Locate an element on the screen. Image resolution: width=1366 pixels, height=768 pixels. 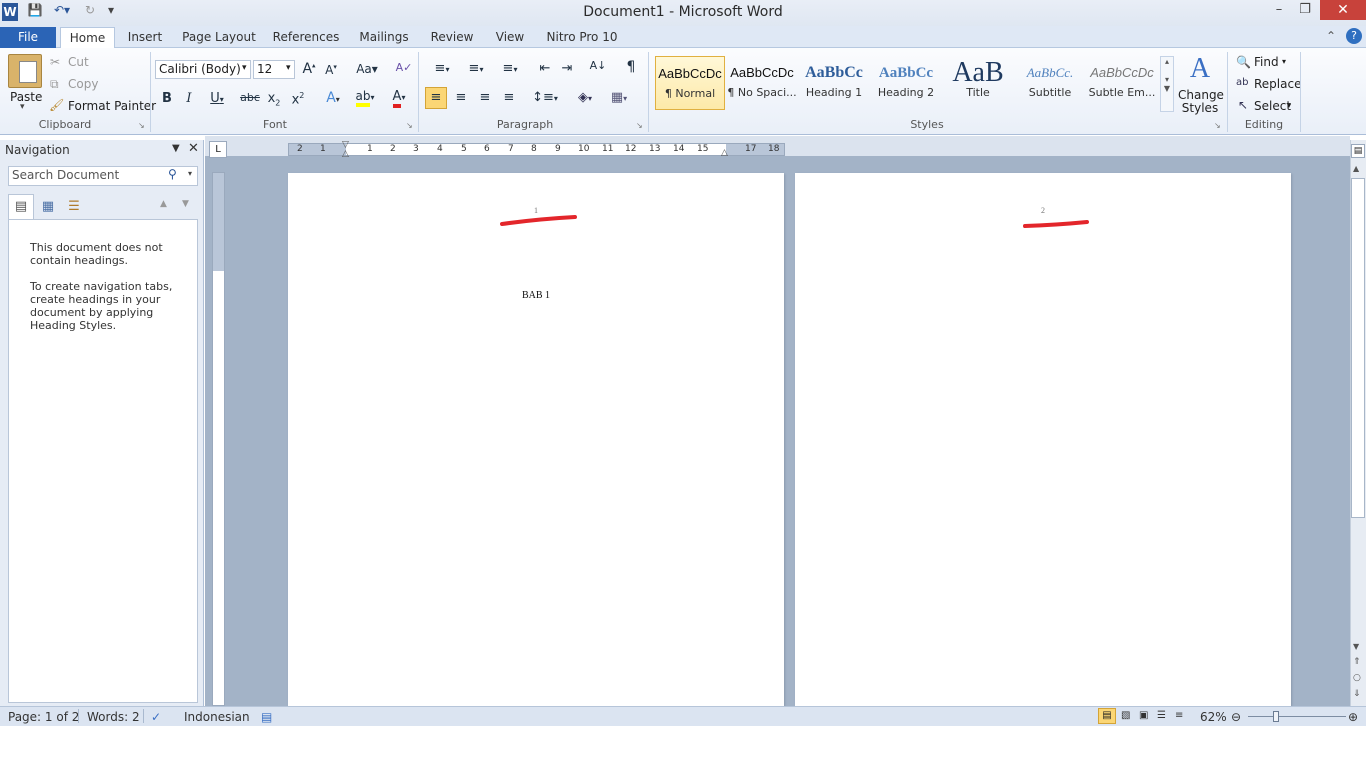
macro-recording-icon: ▤ is located at coordinates (266, 717).